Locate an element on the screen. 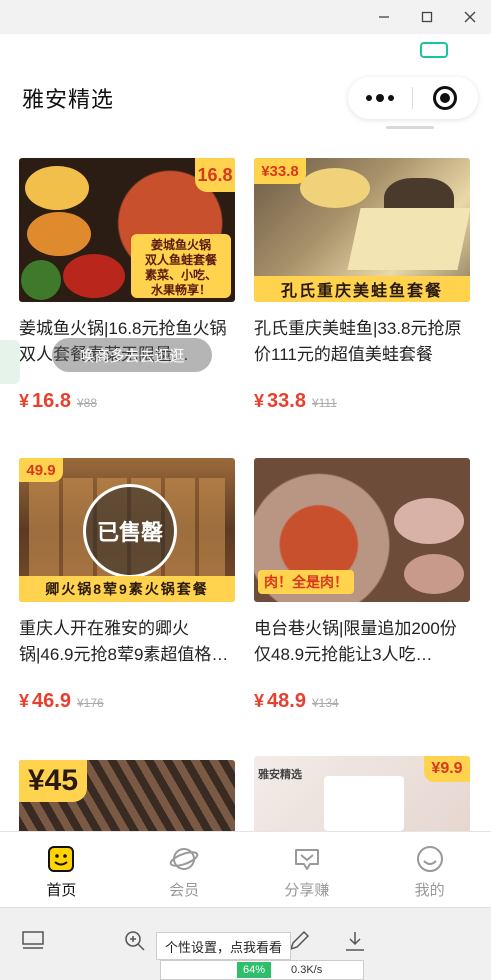 This screenshot has width=491, height=980. target-icon is located at coordinates (445, 98).